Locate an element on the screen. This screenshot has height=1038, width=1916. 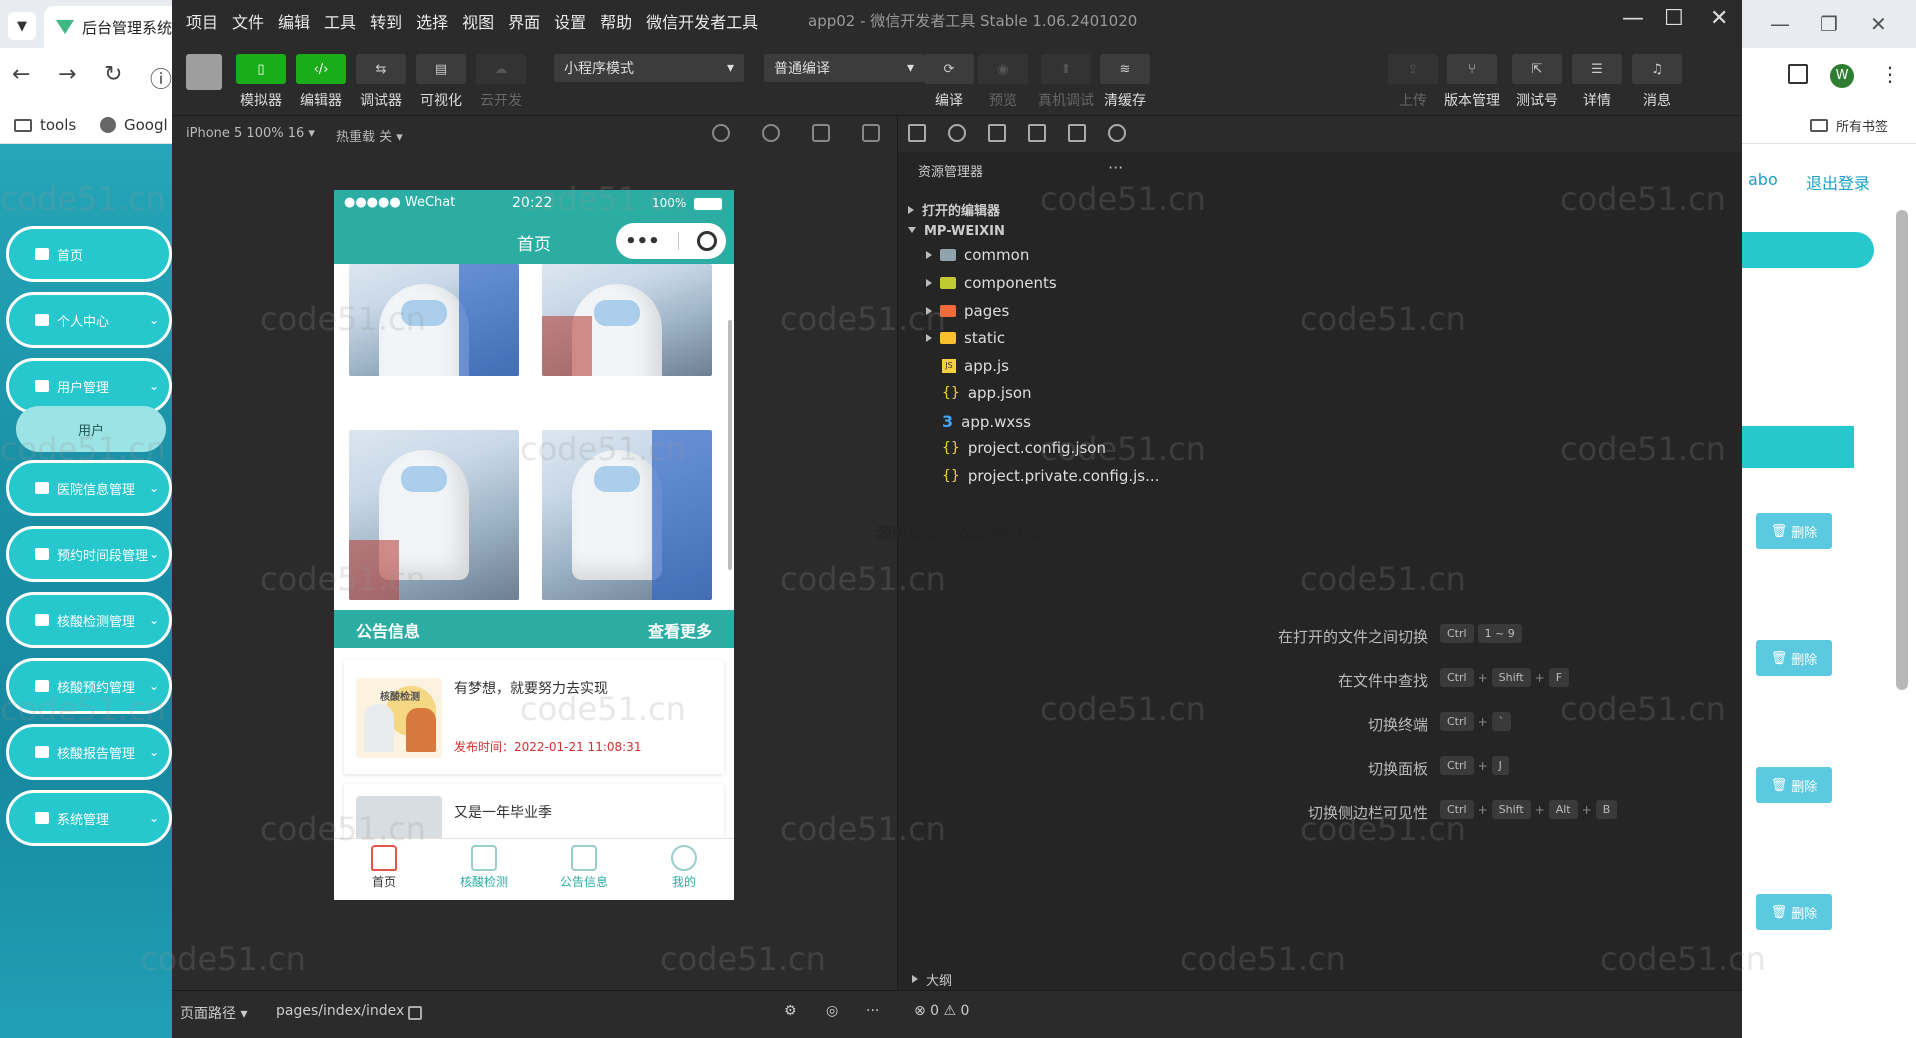
logout-link: 退出登录 is located at coordinates (1838, 182).